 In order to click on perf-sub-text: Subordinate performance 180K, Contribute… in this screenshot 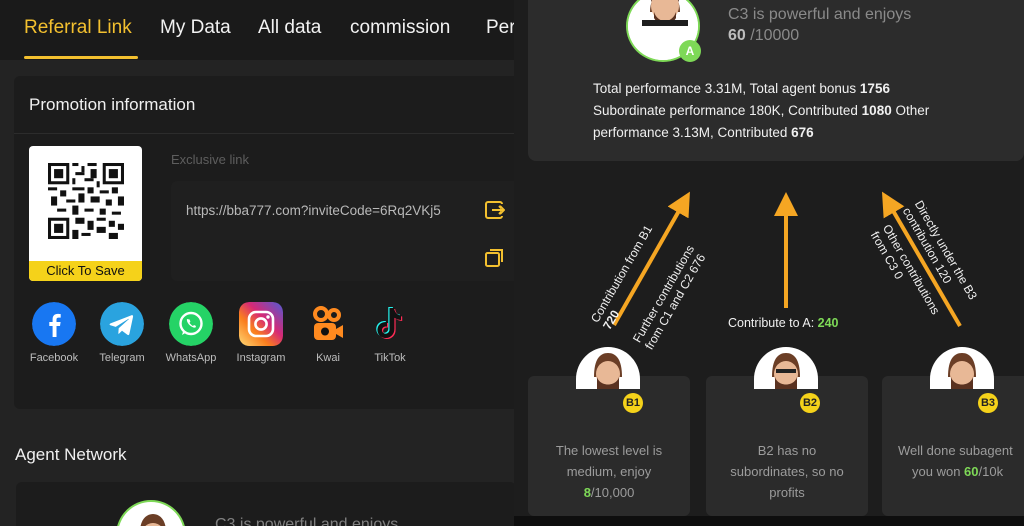, I will do `click(727, 110)`.